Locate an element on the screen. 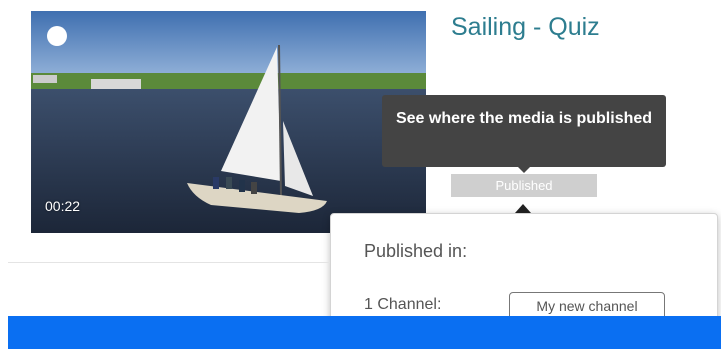 The image size is (721, 349). media-duration: 00:22 is located at coordinates (63, 206).